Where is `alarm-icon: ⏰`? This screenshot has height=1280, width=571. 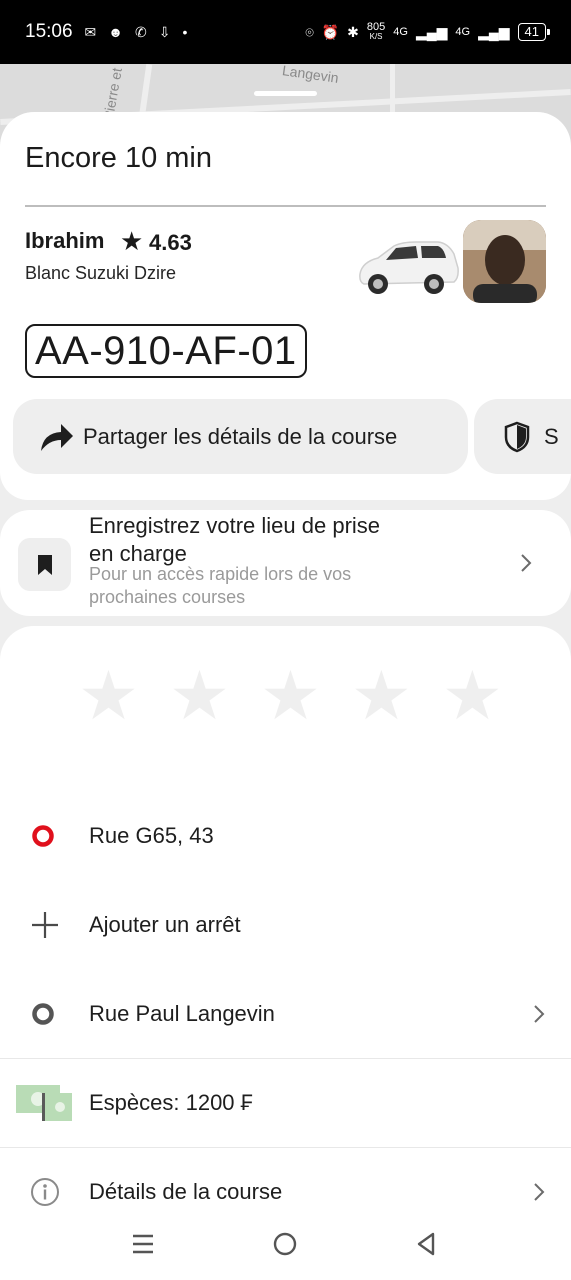
alarm-icon: ⏰ is located at coordinates (330, 31).